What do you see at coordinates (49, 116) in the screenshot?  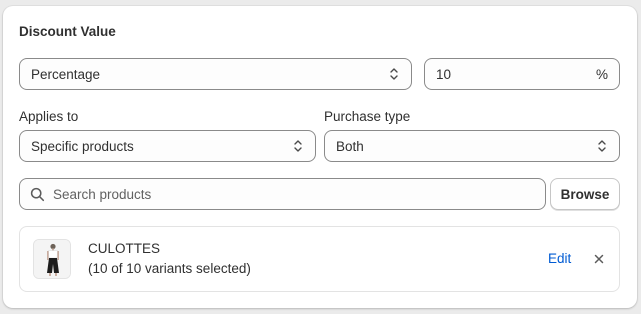 I see `applies-to-label: Applies to` at bounding box center [49, 116].